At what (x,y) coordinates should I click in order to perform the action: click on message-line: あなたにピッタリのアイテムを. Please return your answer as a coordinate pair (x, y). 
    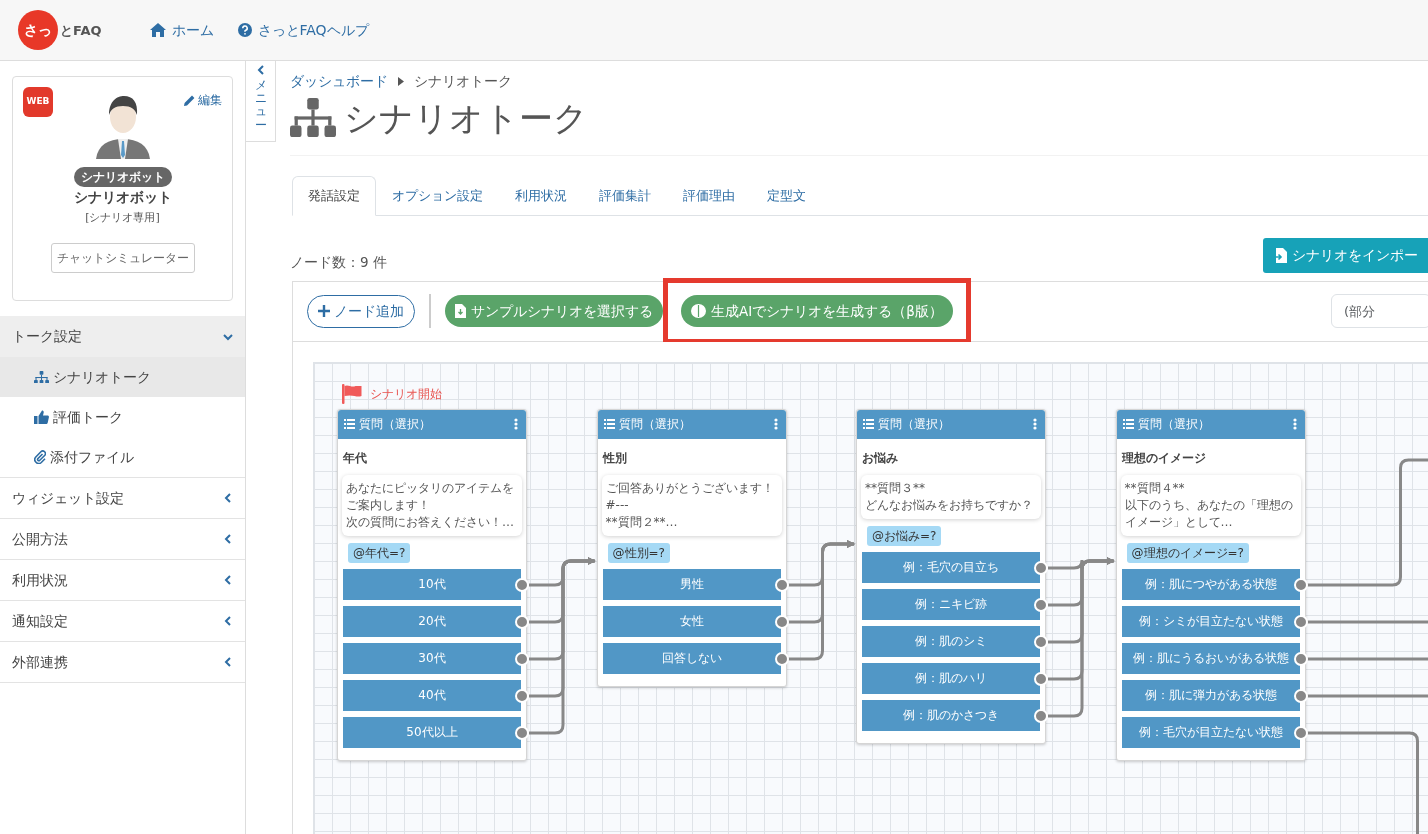
    Looking at the image, I should click on (430, 488).